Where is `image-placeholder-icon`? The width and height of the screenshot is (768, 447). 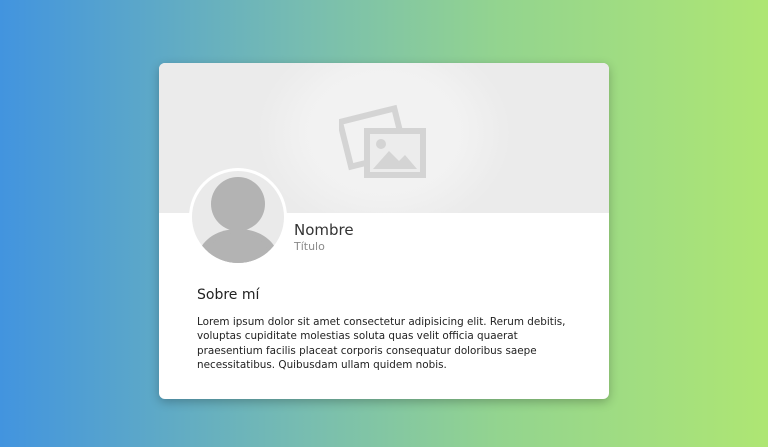
image-placeholder-icon is located at coordinates (382, 141).